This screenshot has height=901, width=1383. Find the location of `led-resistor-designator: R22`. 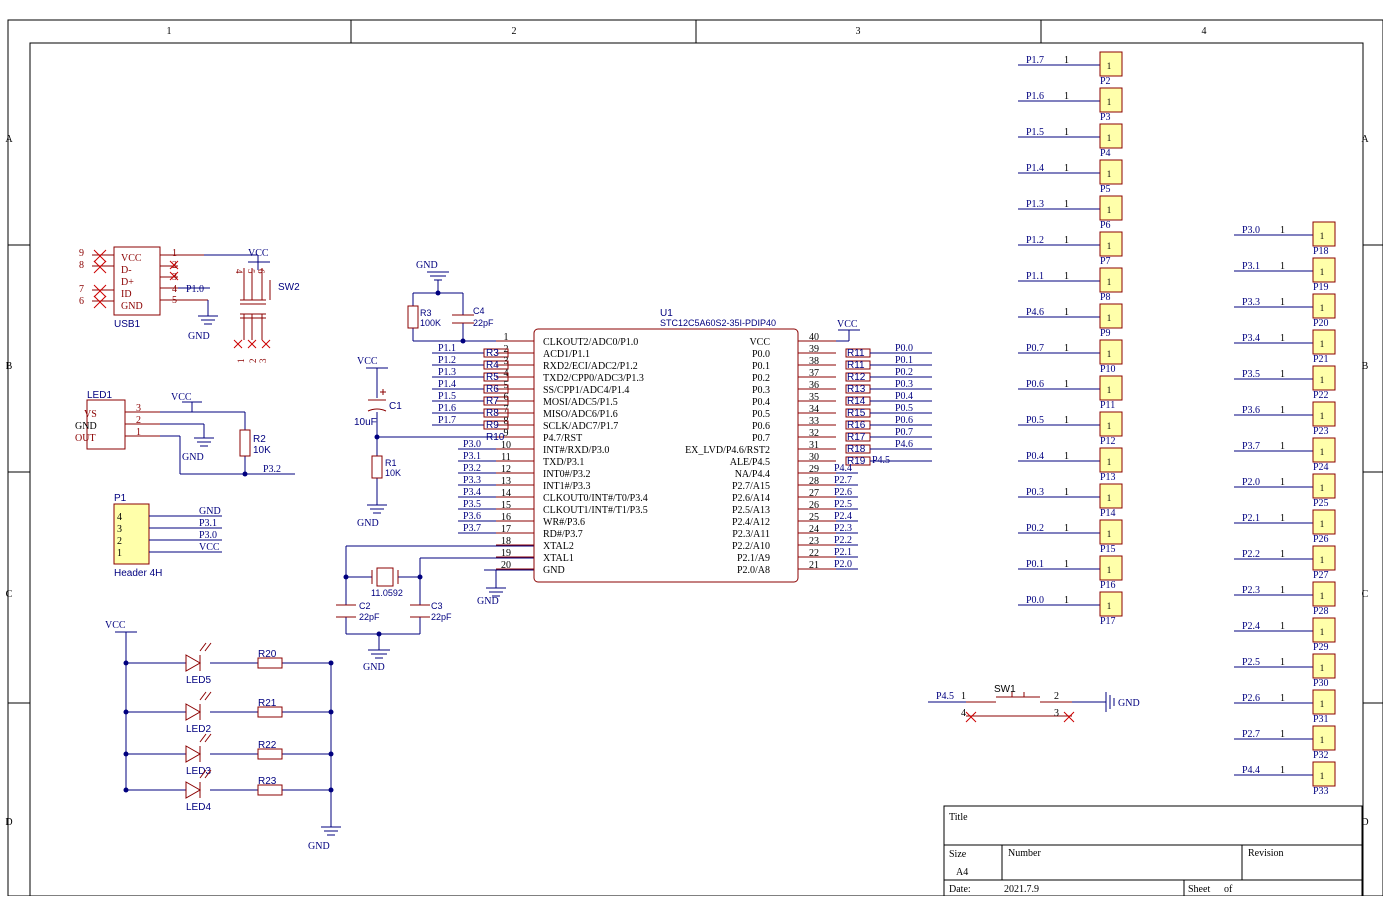

led-resistor-designator: R22 is located at coordinates (267, 745).